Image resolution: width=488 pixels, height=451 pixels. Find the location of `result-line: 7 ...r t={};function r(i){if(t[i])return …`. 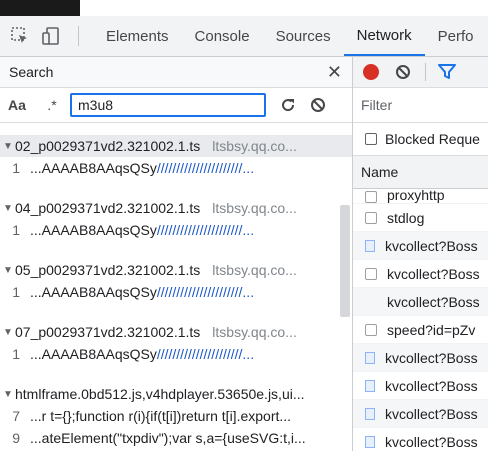

result-line: 7 ...r t={};function r(i){if(t[i])return … is located at coordinates (176, 416).